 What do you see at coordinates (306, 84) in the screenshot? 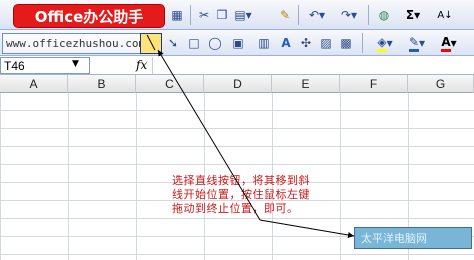
I see `column-header: E` at bounding box center [306, 84].